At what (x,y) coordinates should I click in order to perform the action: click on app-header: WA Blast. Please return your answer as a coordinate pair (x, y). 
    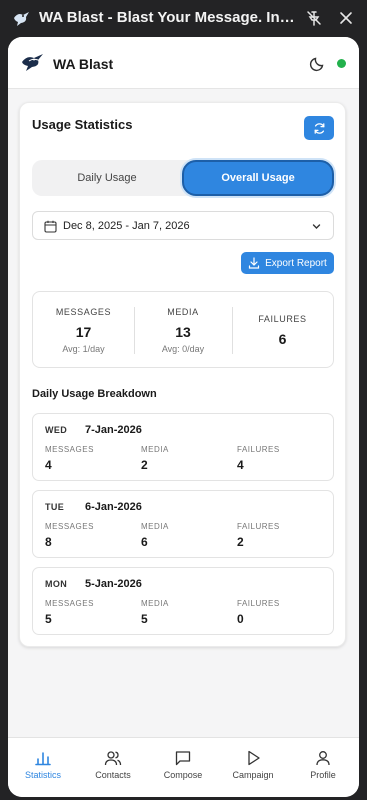
    Looking at the image, I should click on (183, 63).